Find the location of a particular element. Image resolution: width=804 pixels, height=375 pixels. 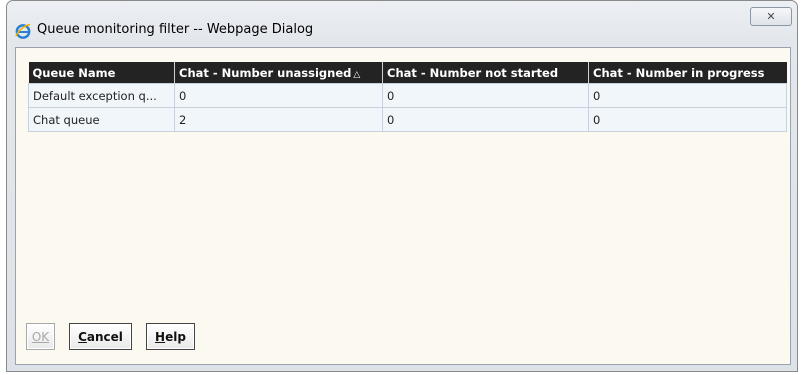

help-button: Help is located at coordinates (170, 336).